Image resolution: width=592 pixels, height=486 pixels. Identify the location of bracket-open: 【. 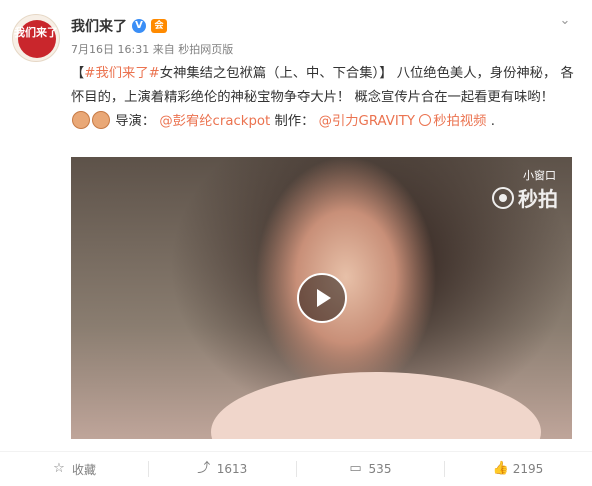
(78, 73).